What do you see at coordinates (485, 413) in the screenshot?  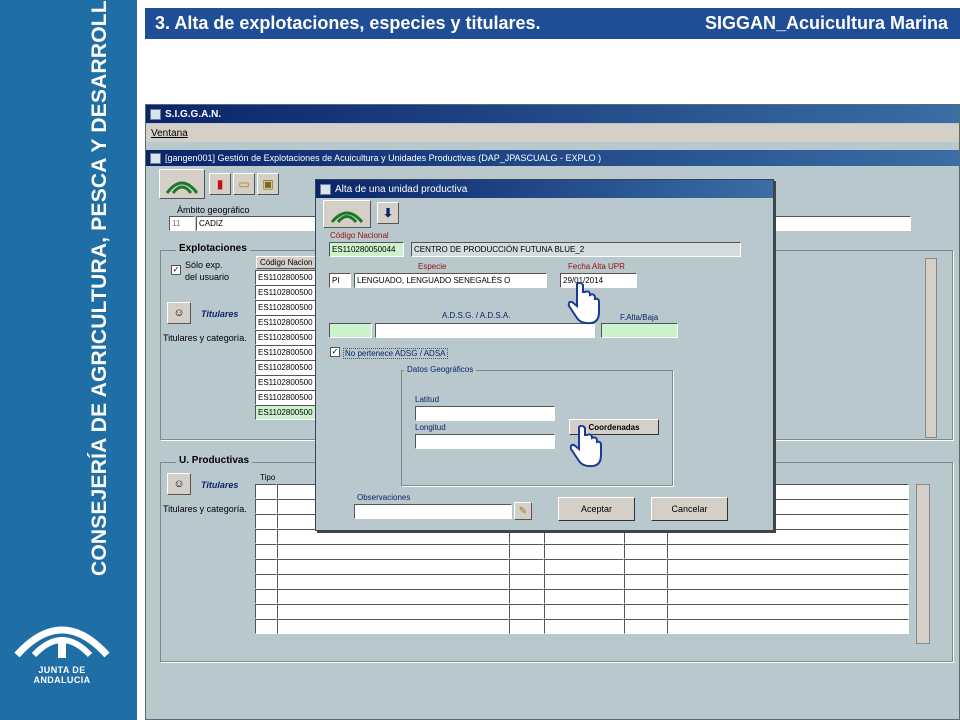 I see `latitud-field` at bounding box center [485, 413].